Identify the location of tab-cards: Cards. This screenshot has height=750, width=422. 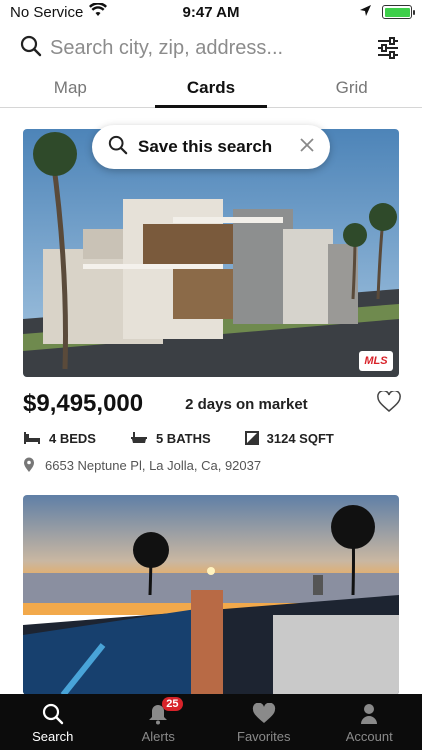
(211, 90).